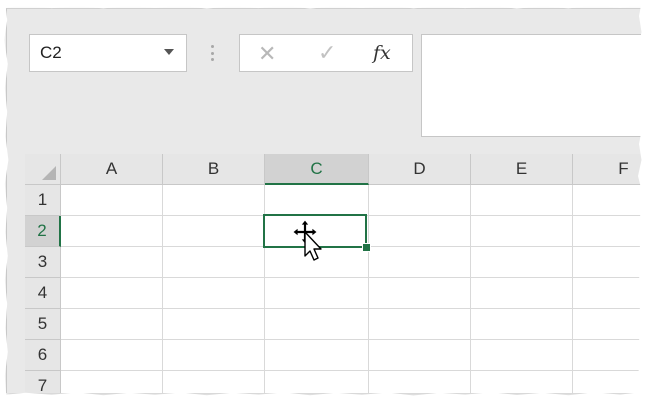 This screenshot has height=400, width=646. I want to click on cell-c5, so click(317, 324).